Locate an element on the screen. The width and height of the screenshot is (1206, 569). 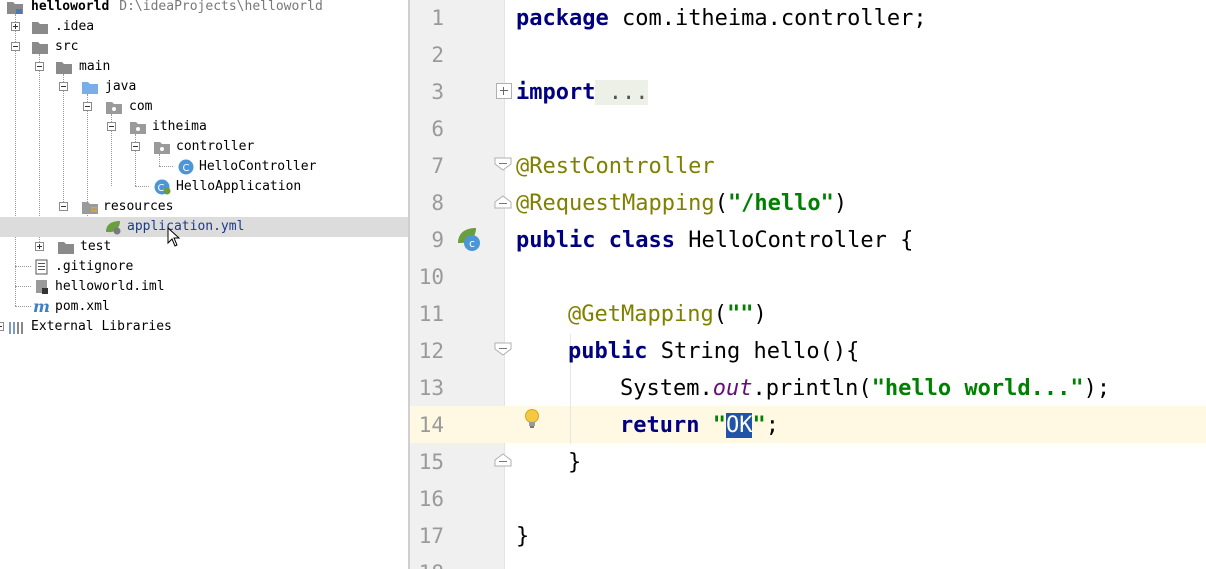
line-number: 12 is located at coordinates (431, 351).